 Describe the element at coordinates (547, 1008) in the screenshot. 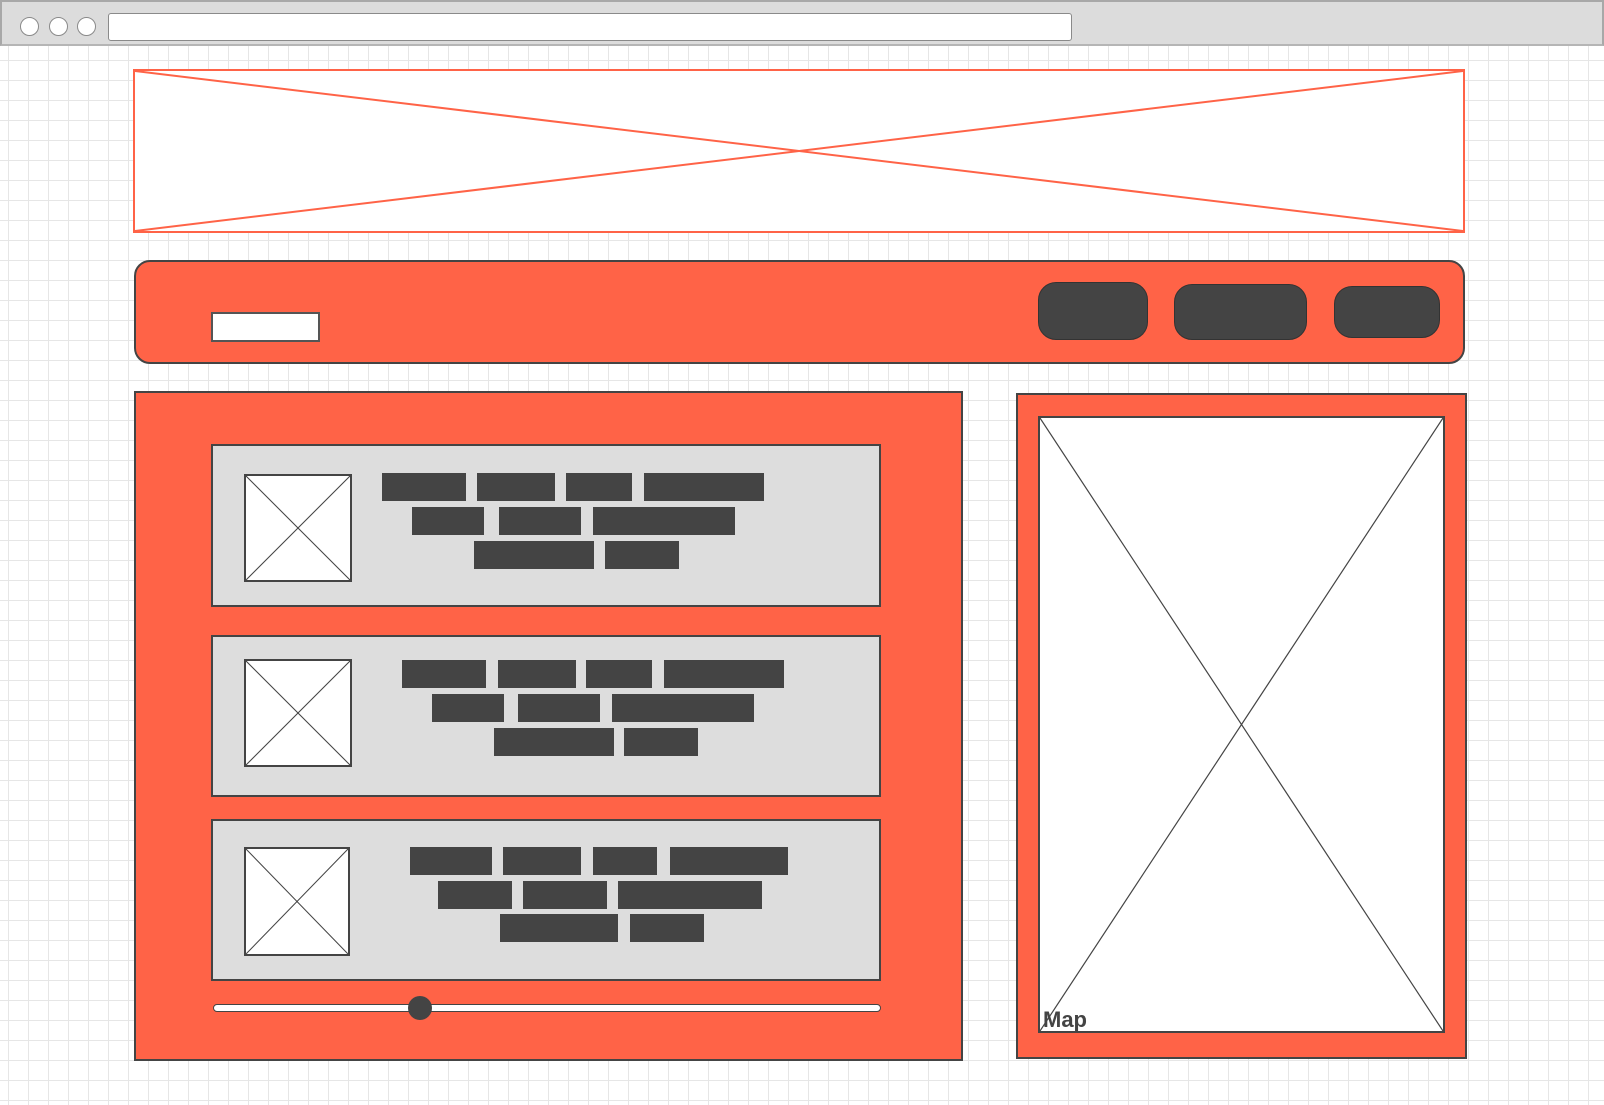

I see `slider-track` at that location.